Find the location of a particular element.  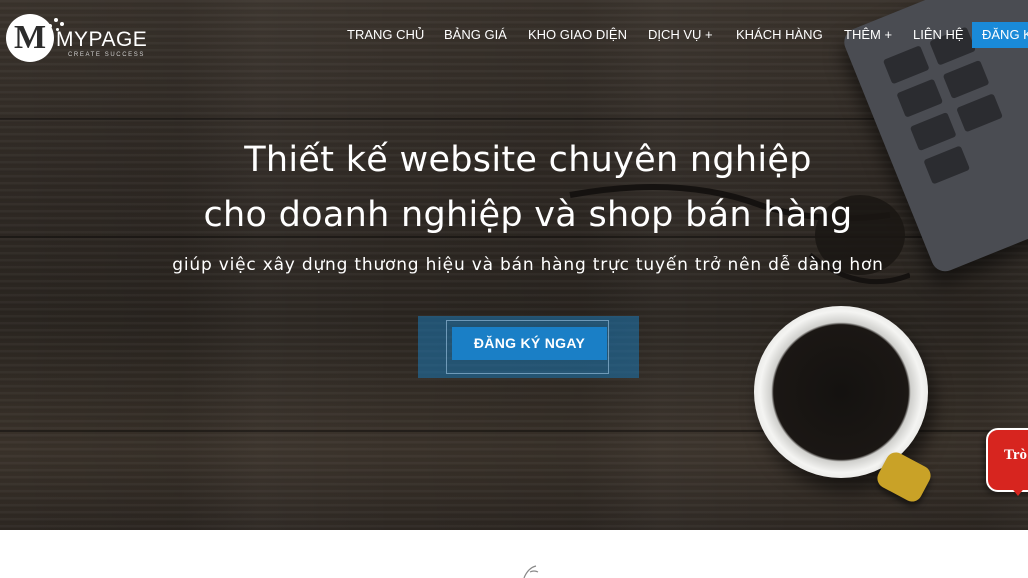

decorative-leaf-icon is located at coordinates (531, 571).